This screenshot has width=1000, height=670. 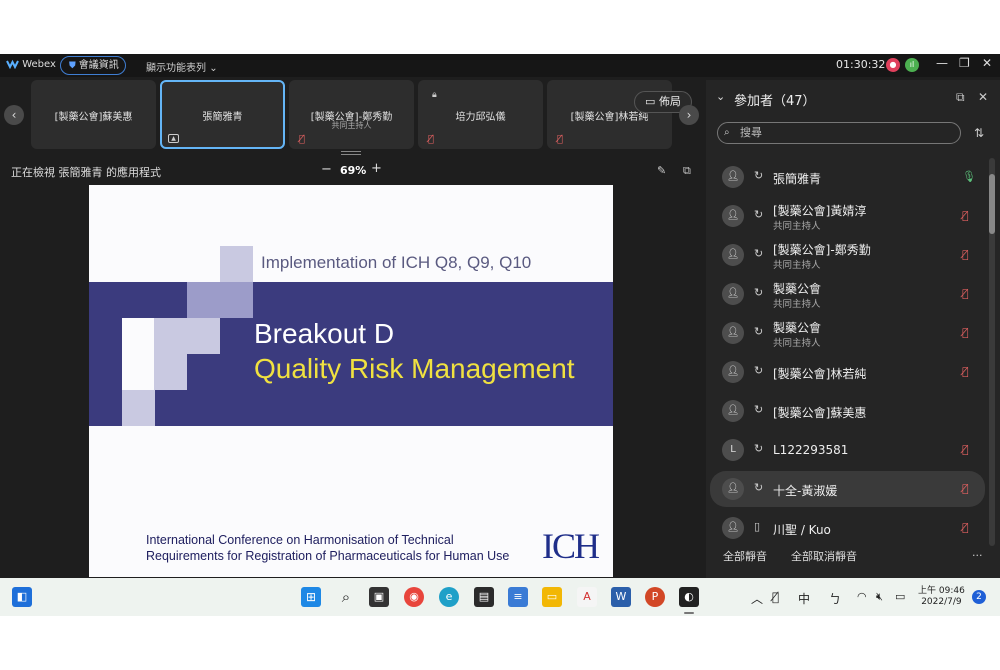 I want to click on app-logo: Webex, so click(x=31, y=64).